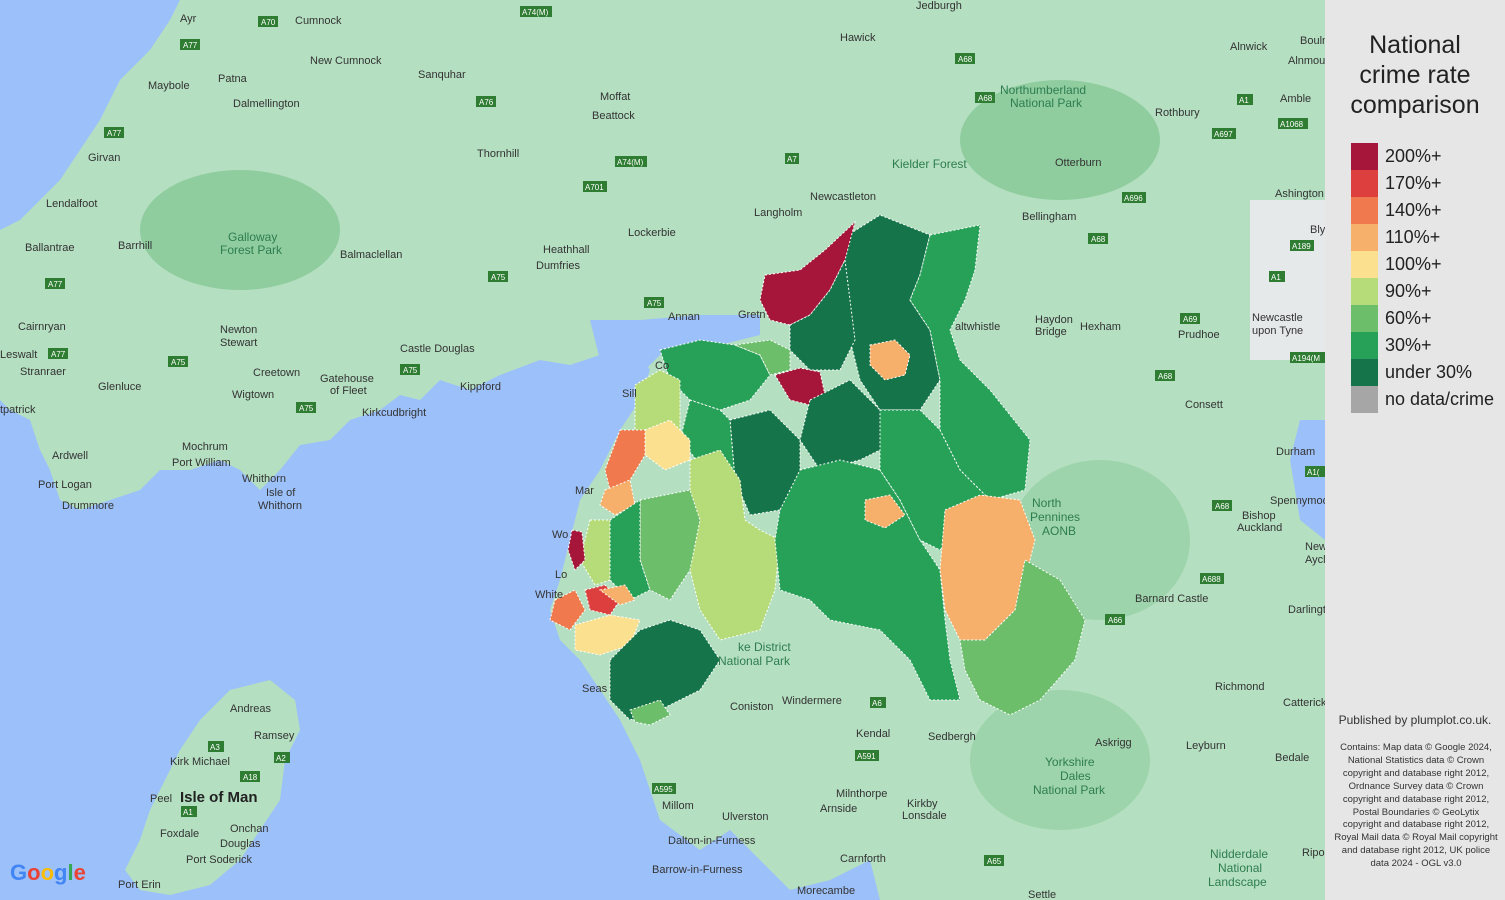 This screenshot has height=900, width=1505. What do you see at coordinates (629, 394) in the screenshot?
I see `label-silloth: Sill` at bounding box center [629, 394].